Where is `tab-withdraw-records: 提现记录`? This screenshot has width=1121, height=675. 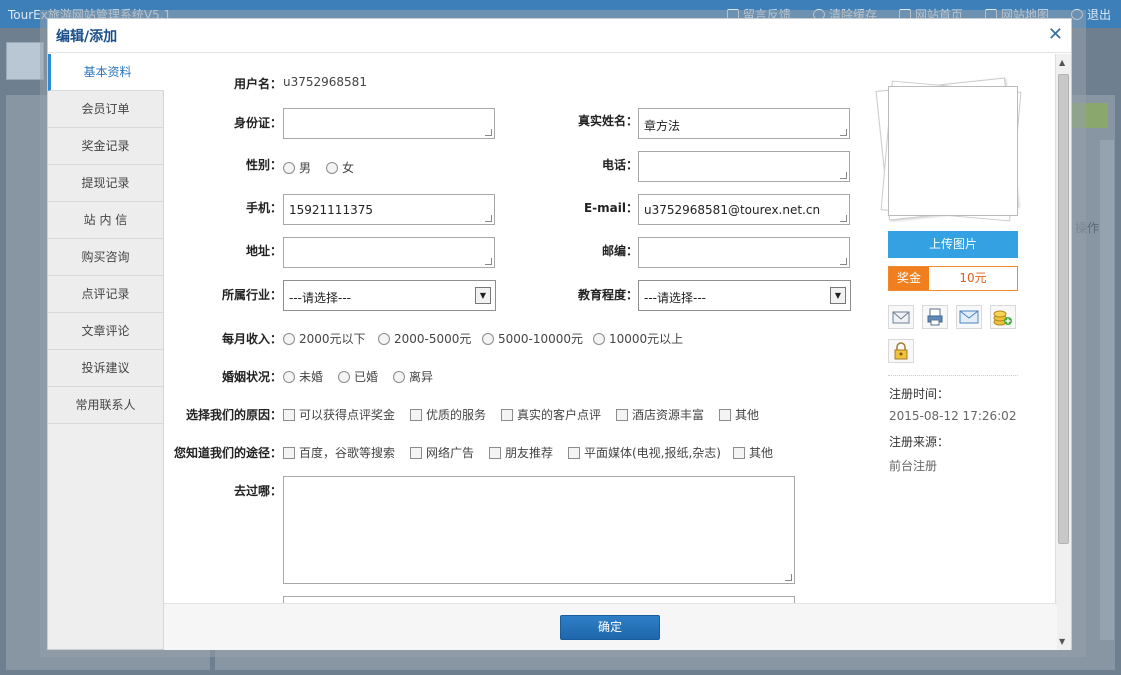 tab-withdraw-records: 提现记录 is located at coordinates (105, 183).